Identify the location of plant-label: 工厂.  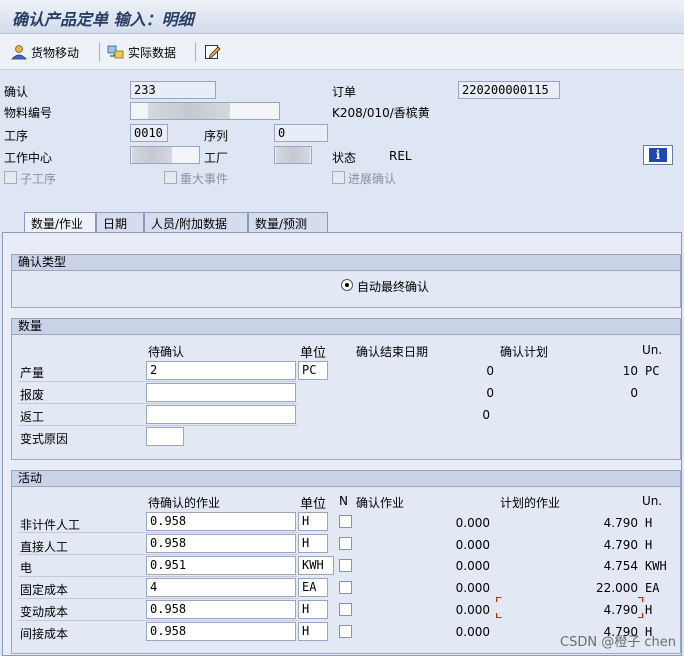
(216, 158).